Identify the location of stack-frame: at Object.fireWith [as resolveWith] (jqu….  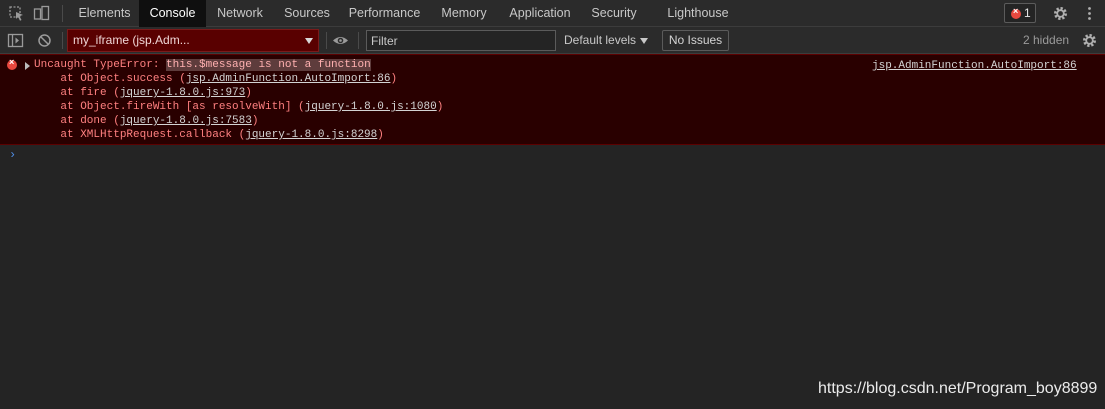
(238, 107).